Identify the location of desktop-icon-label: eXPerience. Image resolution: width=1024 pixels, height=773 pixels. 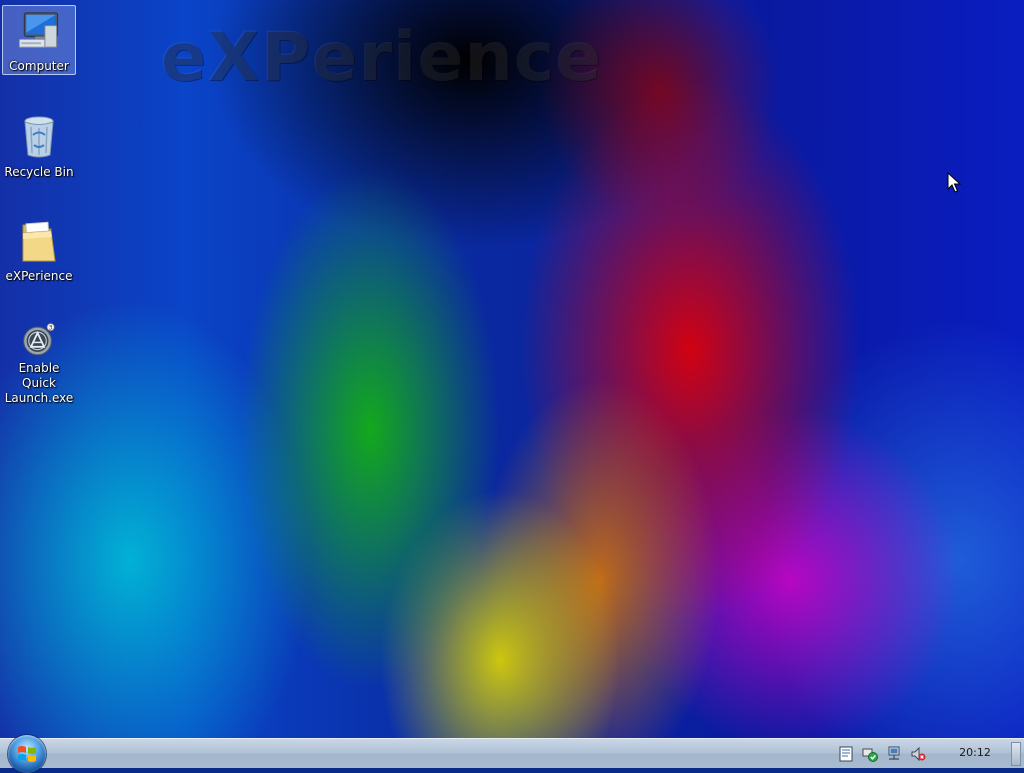
(39, 276).